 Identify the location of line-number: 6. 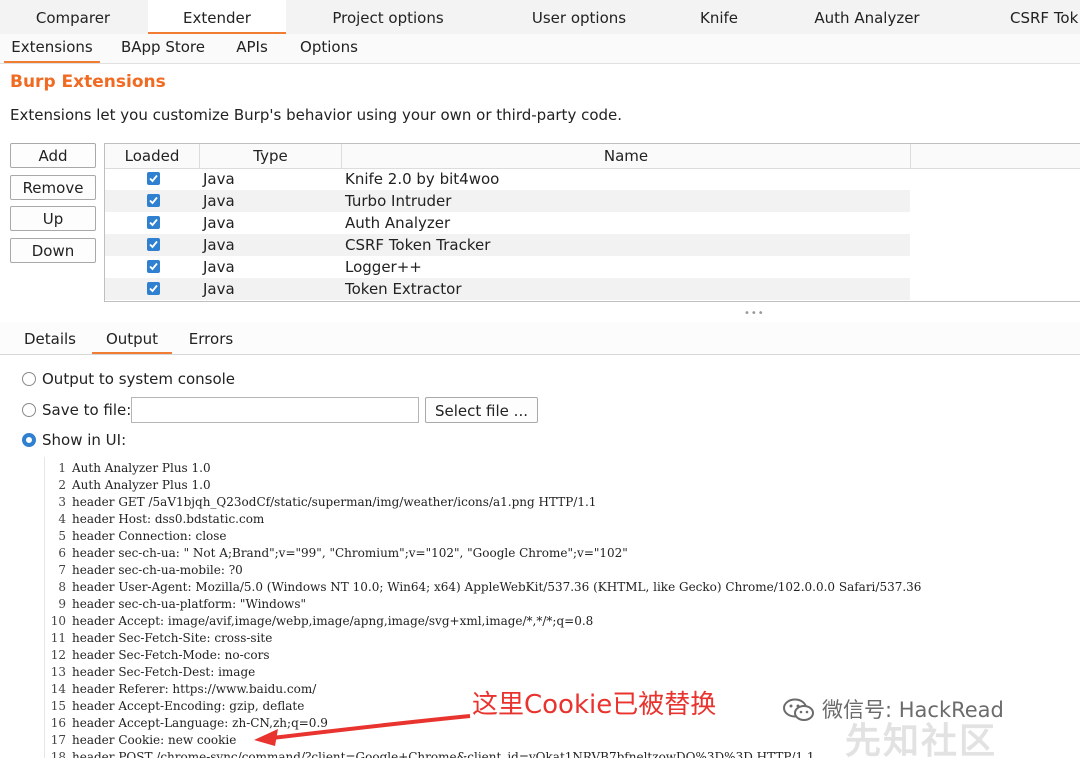
(62, 553).